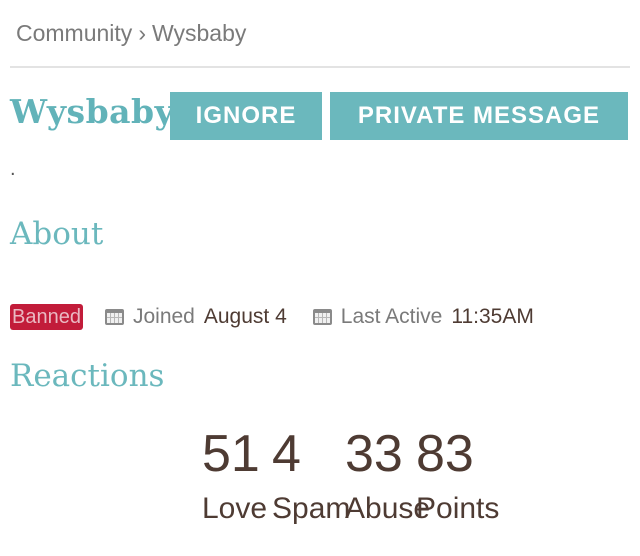 The width and height of the screenshot is (640, 556). Describe the element at coordinates (311, 474) in the screenshot. I see `stat-spam: 4 Spam` at that location.